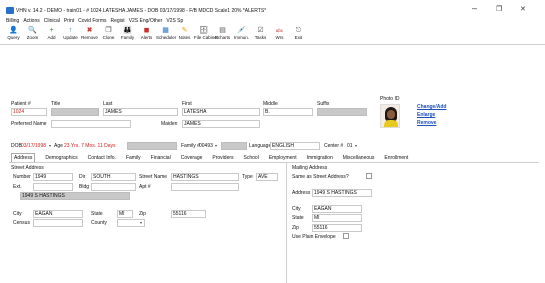 This screenshot has width=545, height=283. Describe the element at coordinates (279, 30) in the screenshot. I see `spell-check-icon: abc` at that location.